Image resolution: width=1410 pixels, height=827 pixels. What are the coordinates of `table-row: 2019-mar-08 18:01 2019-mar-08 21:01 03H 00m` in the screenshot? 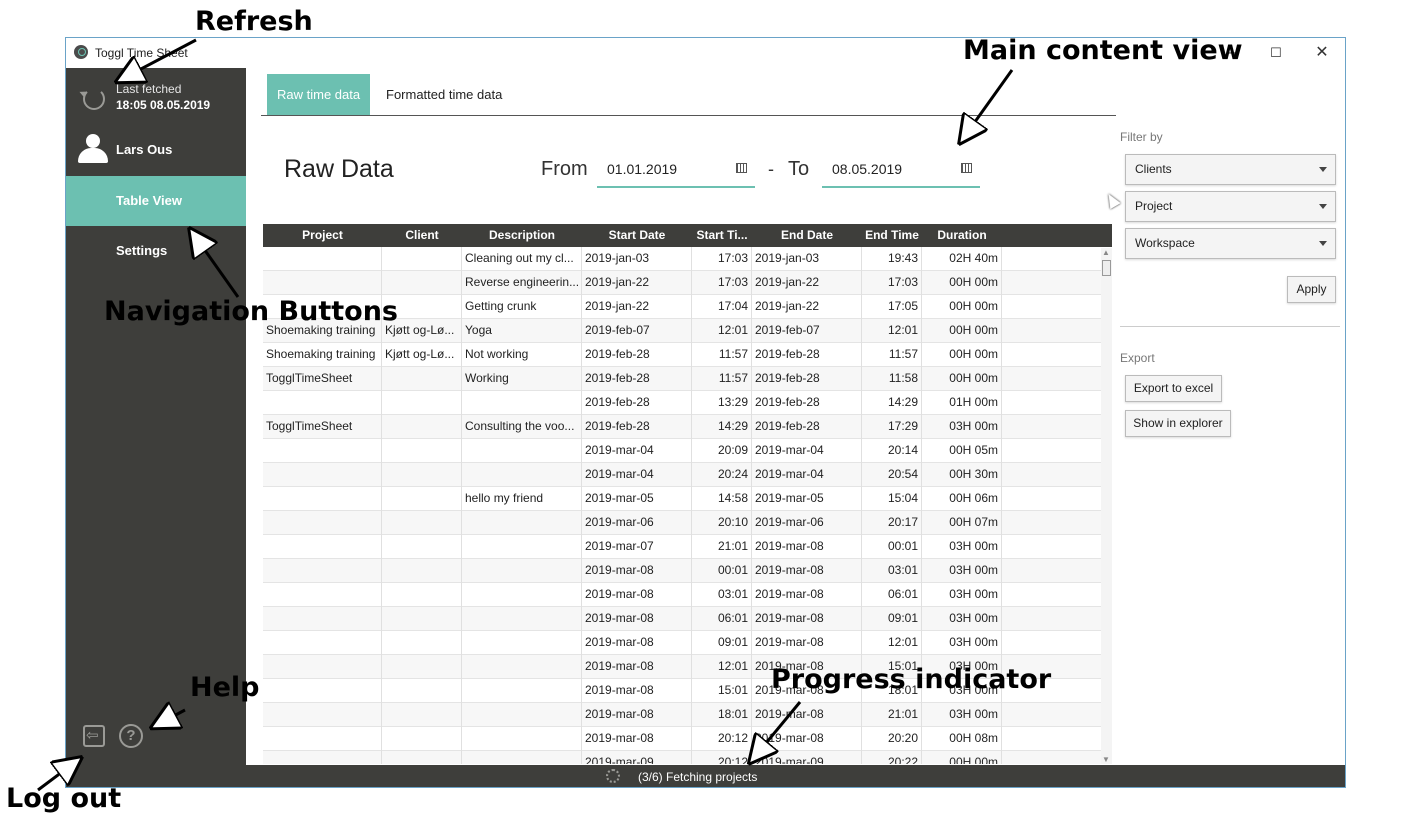 It's located at (682, 715).